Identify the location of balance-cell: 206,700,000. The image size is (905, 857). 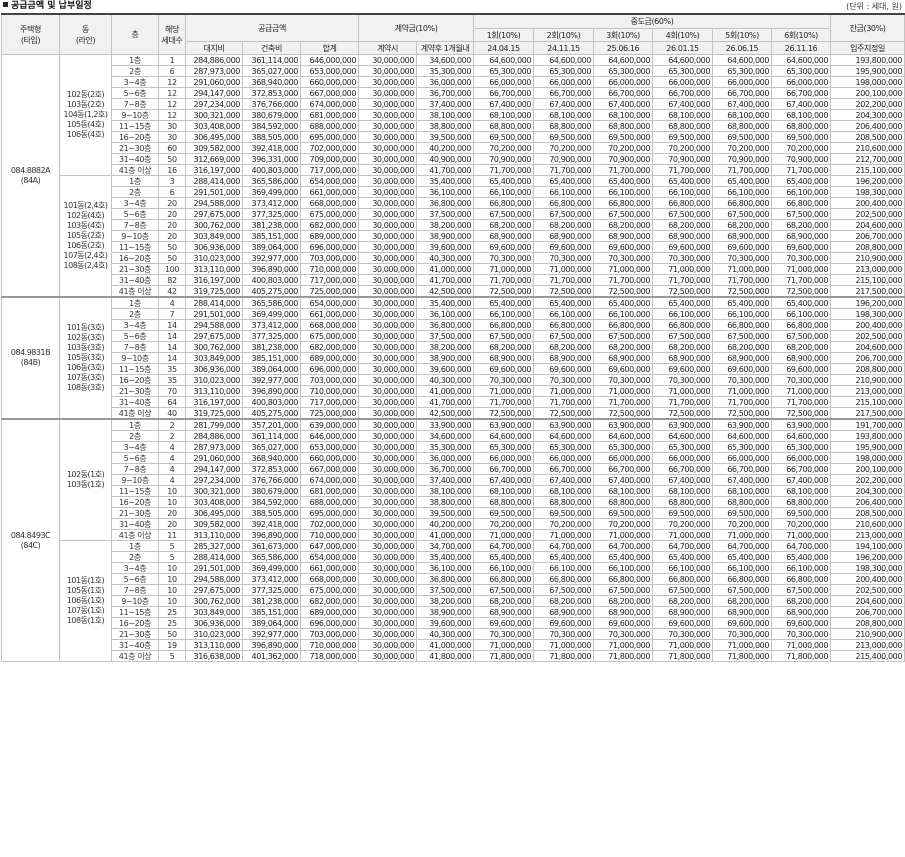
(867, 612).